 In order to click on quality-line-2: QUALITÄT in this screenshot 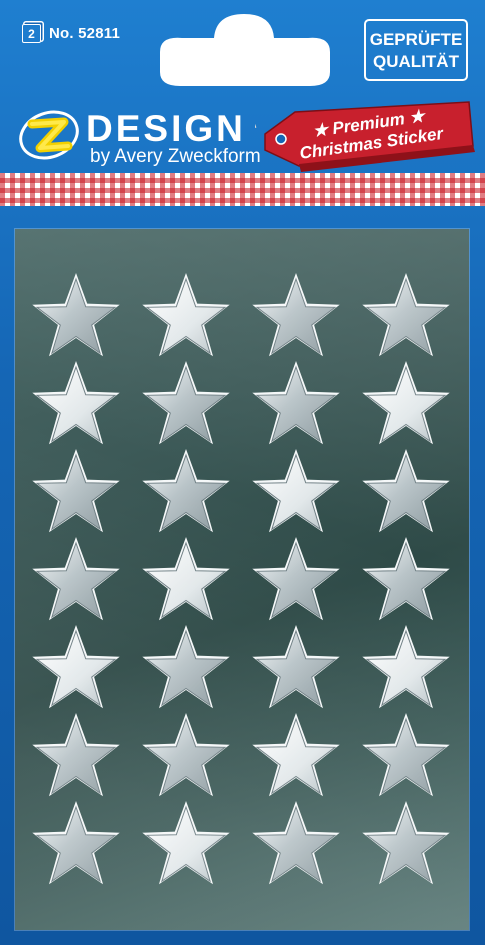, I will do `click(416, 61)`.